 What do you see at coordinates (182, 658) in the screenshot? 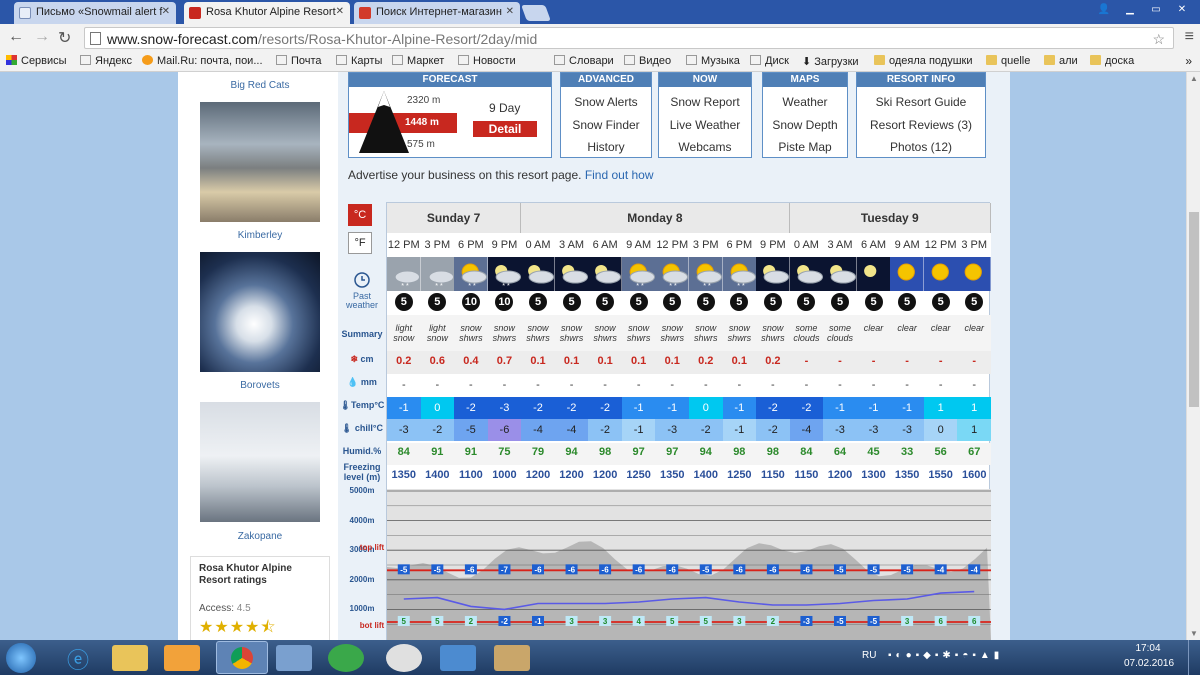
I see `media-player-icon` at bounding box center [182, 658].